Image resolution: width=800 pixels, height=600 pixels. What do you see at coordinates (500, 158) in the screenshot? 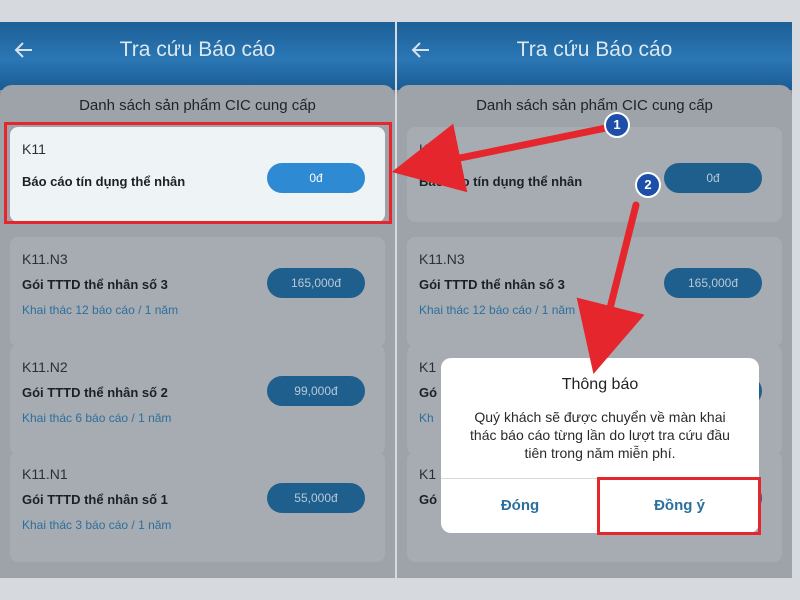
I see `arrow-to-product` at bounding box center [500, 158].